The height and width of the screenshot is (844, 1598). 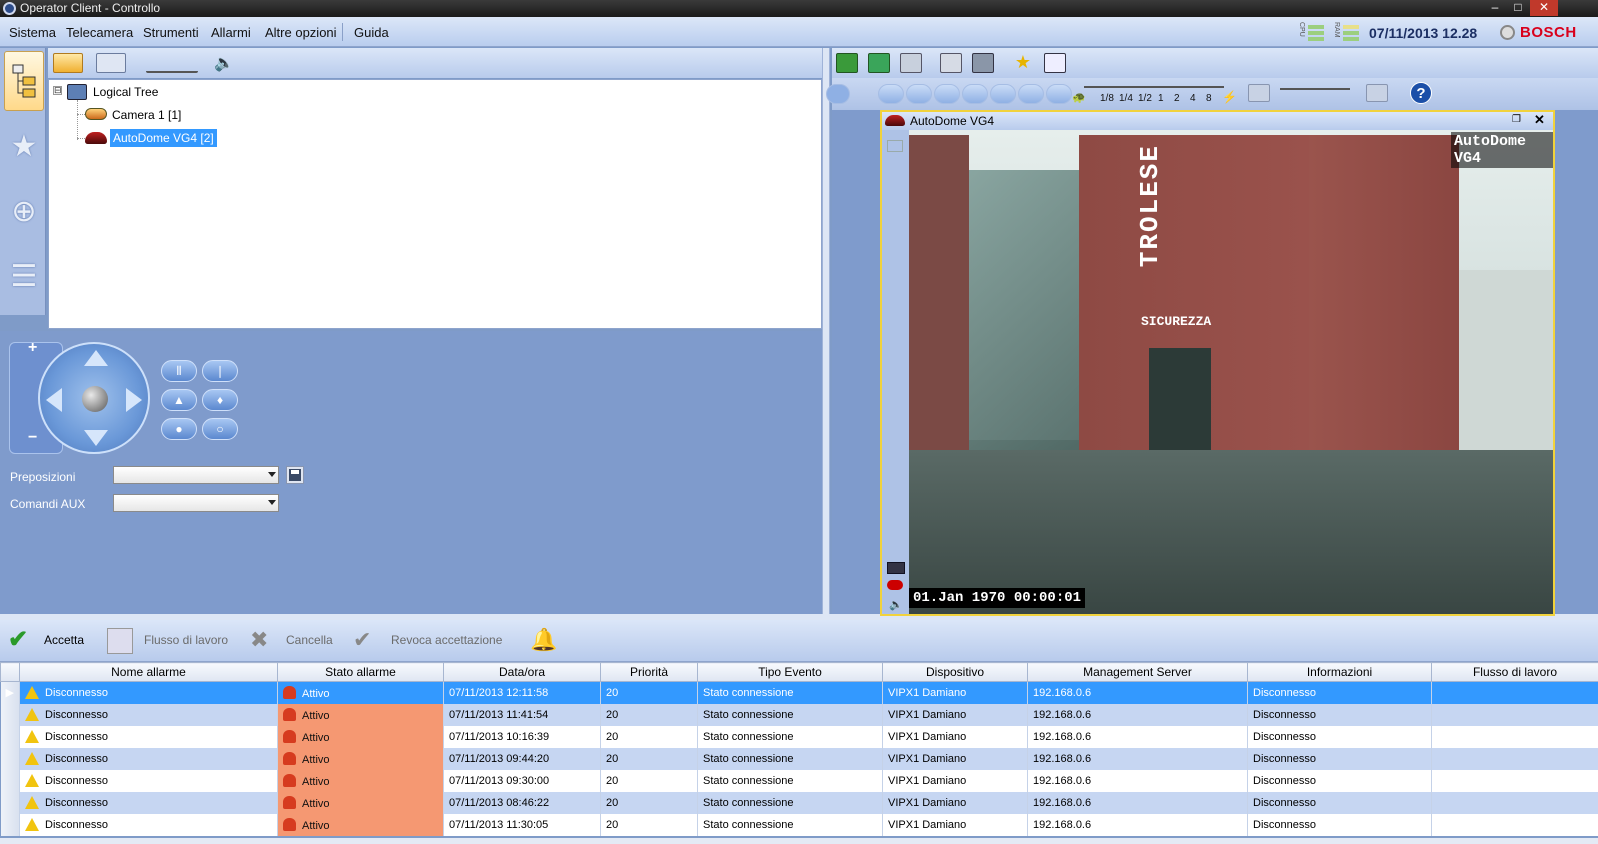 I want to click on filmstrip-icon, so click(x=111, y=63).